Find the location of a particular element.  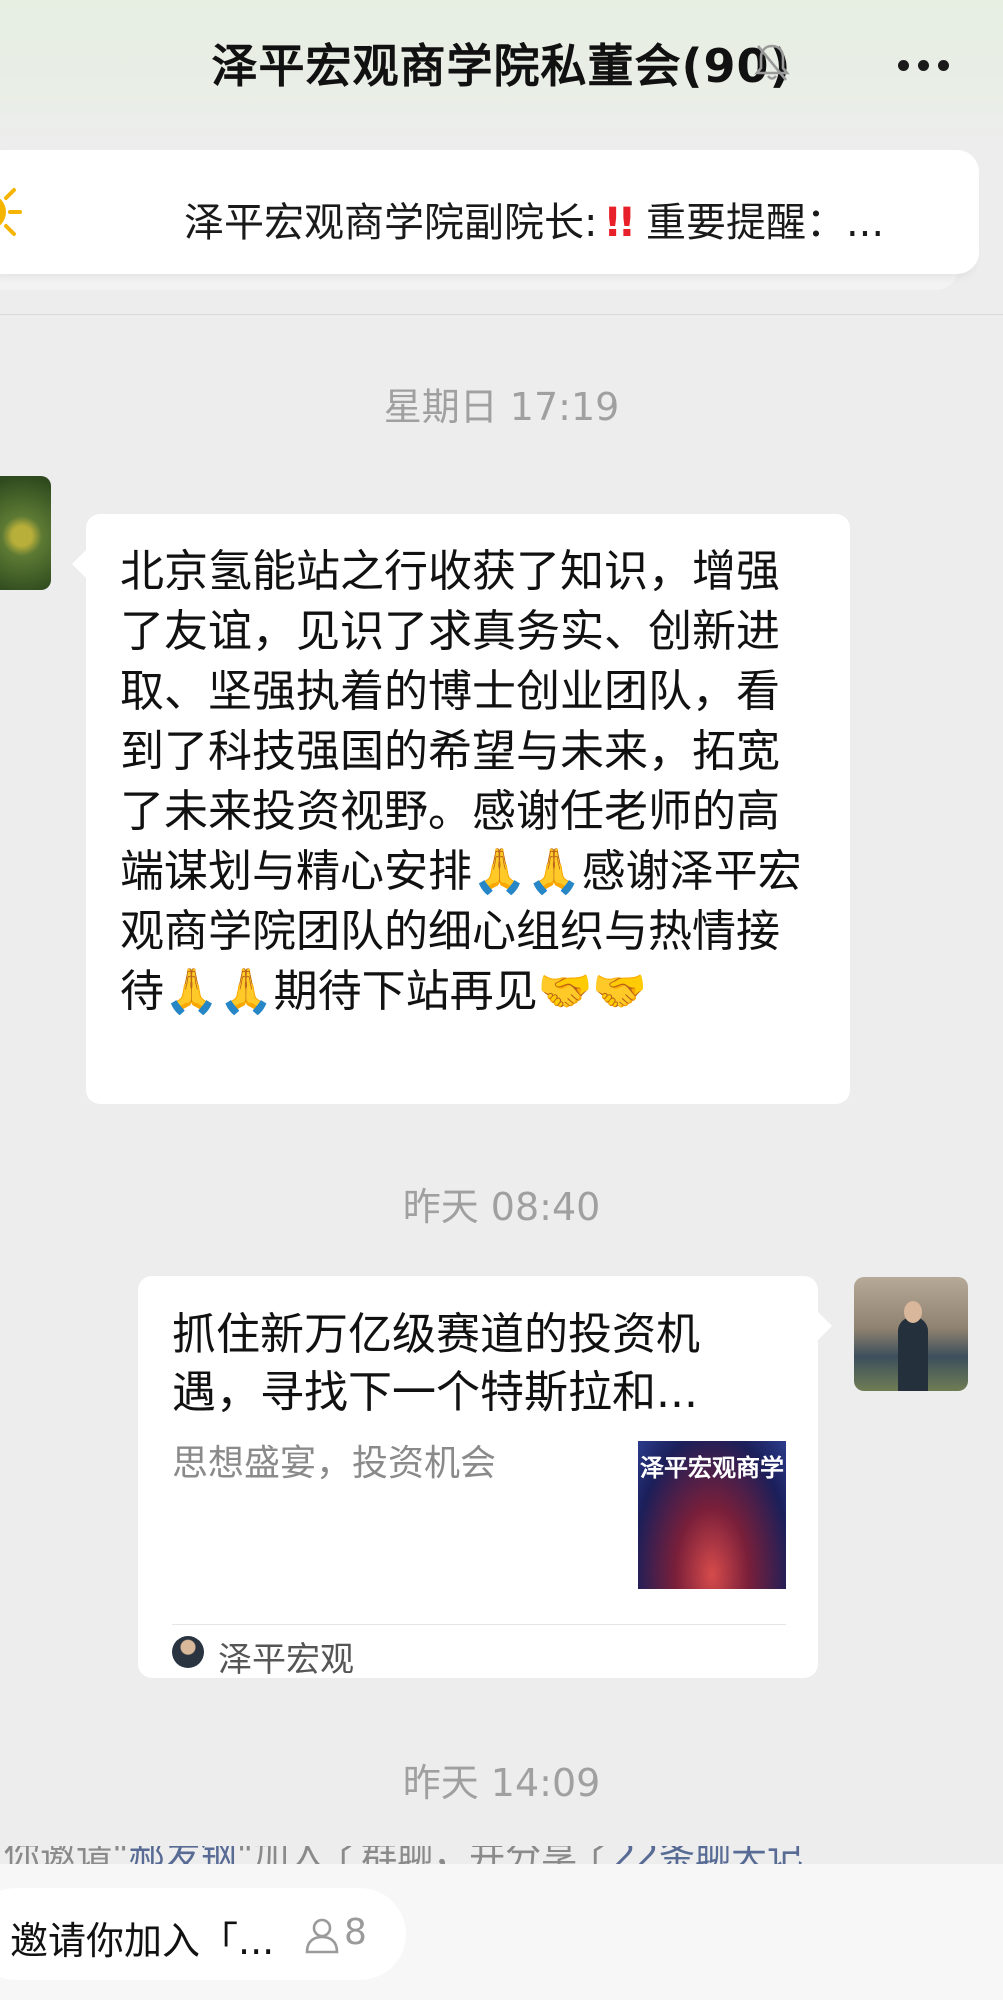

timestamp: 星期日 17:19 is located at coordinates (501, 407).